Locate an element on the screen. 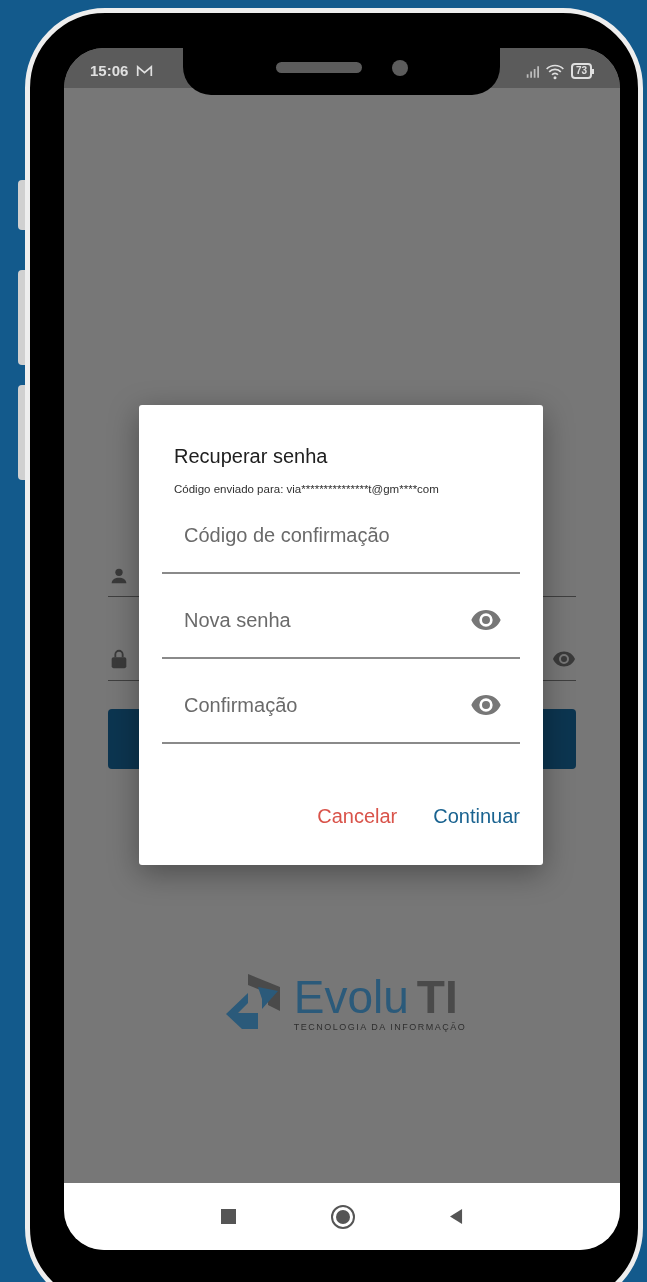 This screenshot has height=1282, width=647. continue-button: Continuar is located at coordinates (476, 816).